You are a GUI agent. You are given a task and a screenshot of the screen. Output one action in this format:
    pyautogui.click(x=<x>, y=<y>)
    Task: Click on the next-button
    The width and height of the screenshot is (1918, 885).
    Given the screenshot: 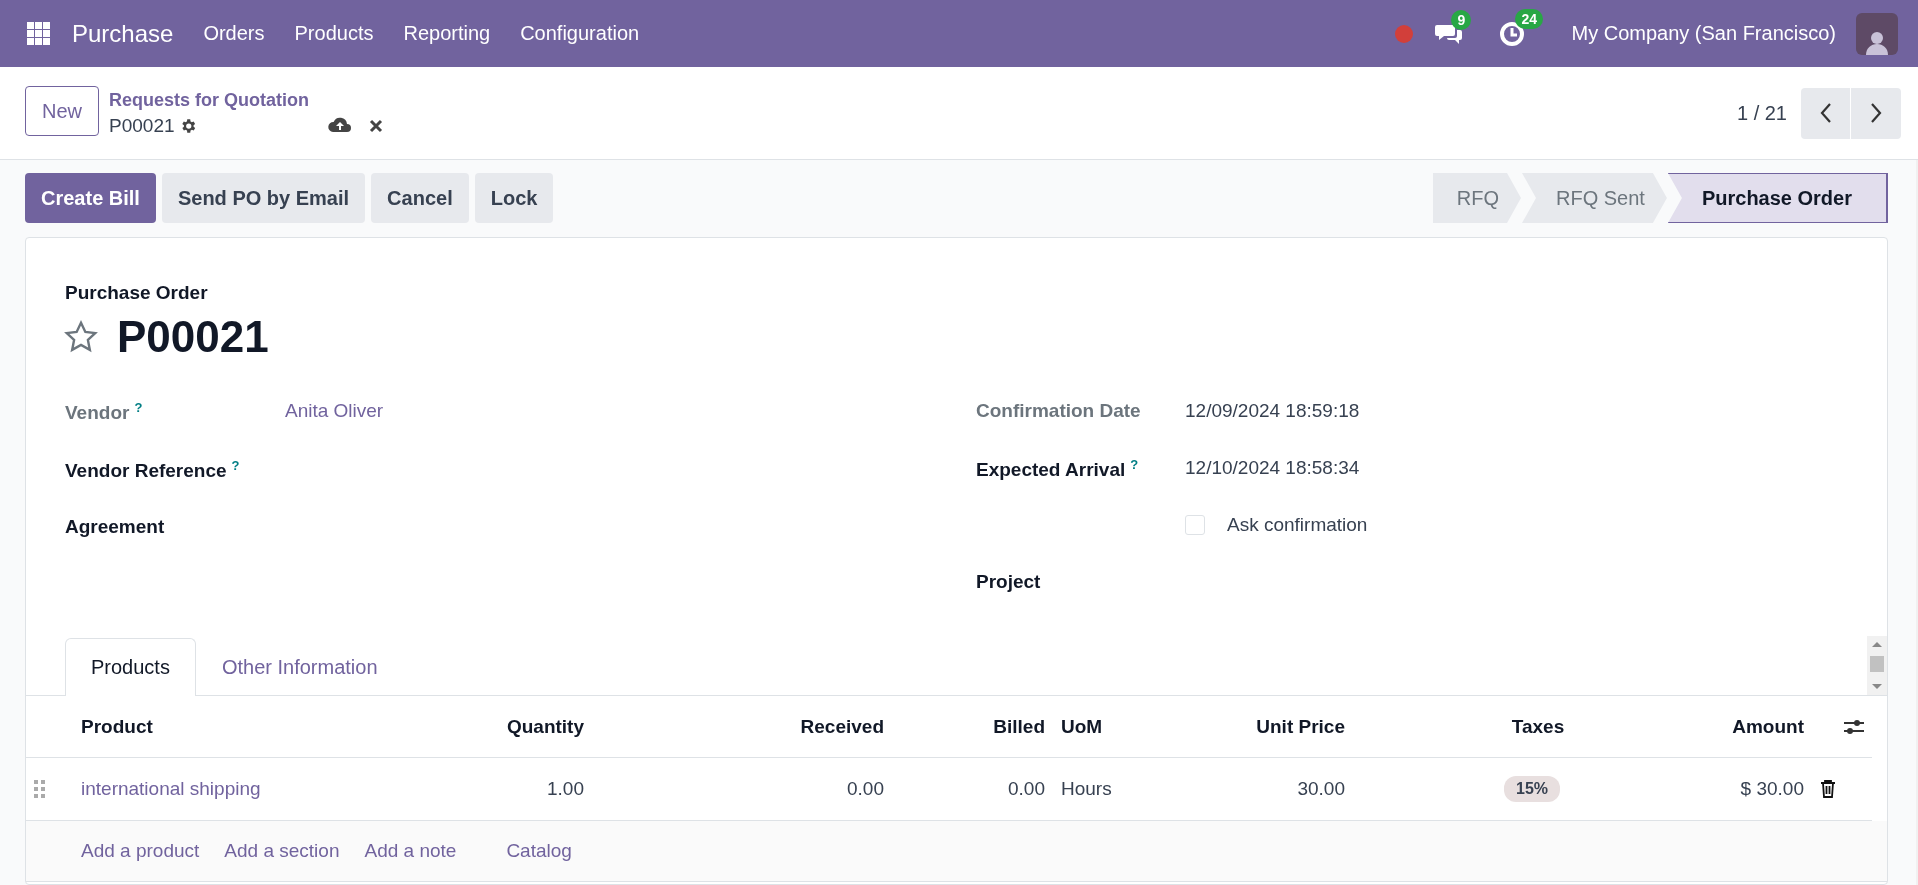 What is the action you would take?
    pyautogui.click(x=1876, y=113)
    